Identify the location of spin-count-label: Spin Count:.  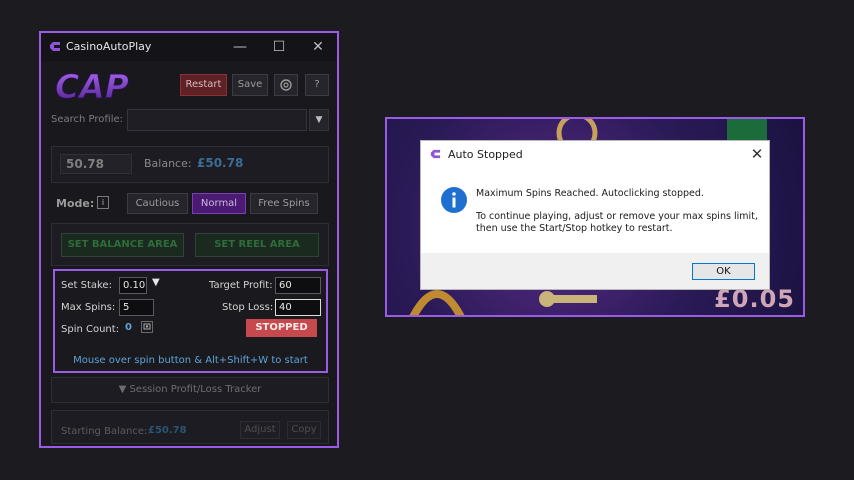
(90, 329).